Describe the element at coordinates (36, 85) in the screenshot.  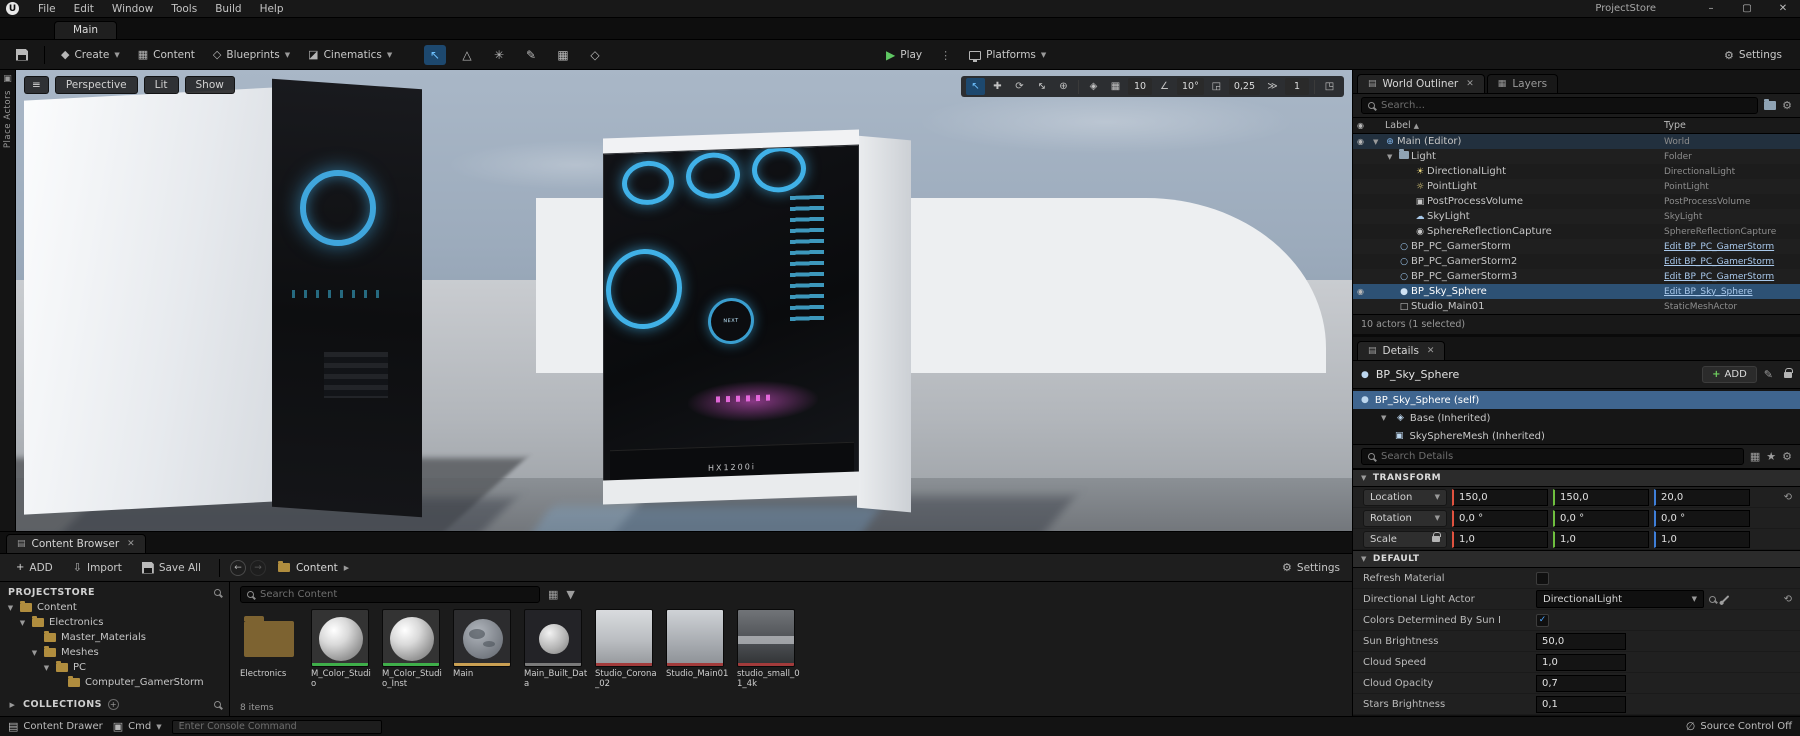
I see `viewport-options-icon: ≡` at that location.